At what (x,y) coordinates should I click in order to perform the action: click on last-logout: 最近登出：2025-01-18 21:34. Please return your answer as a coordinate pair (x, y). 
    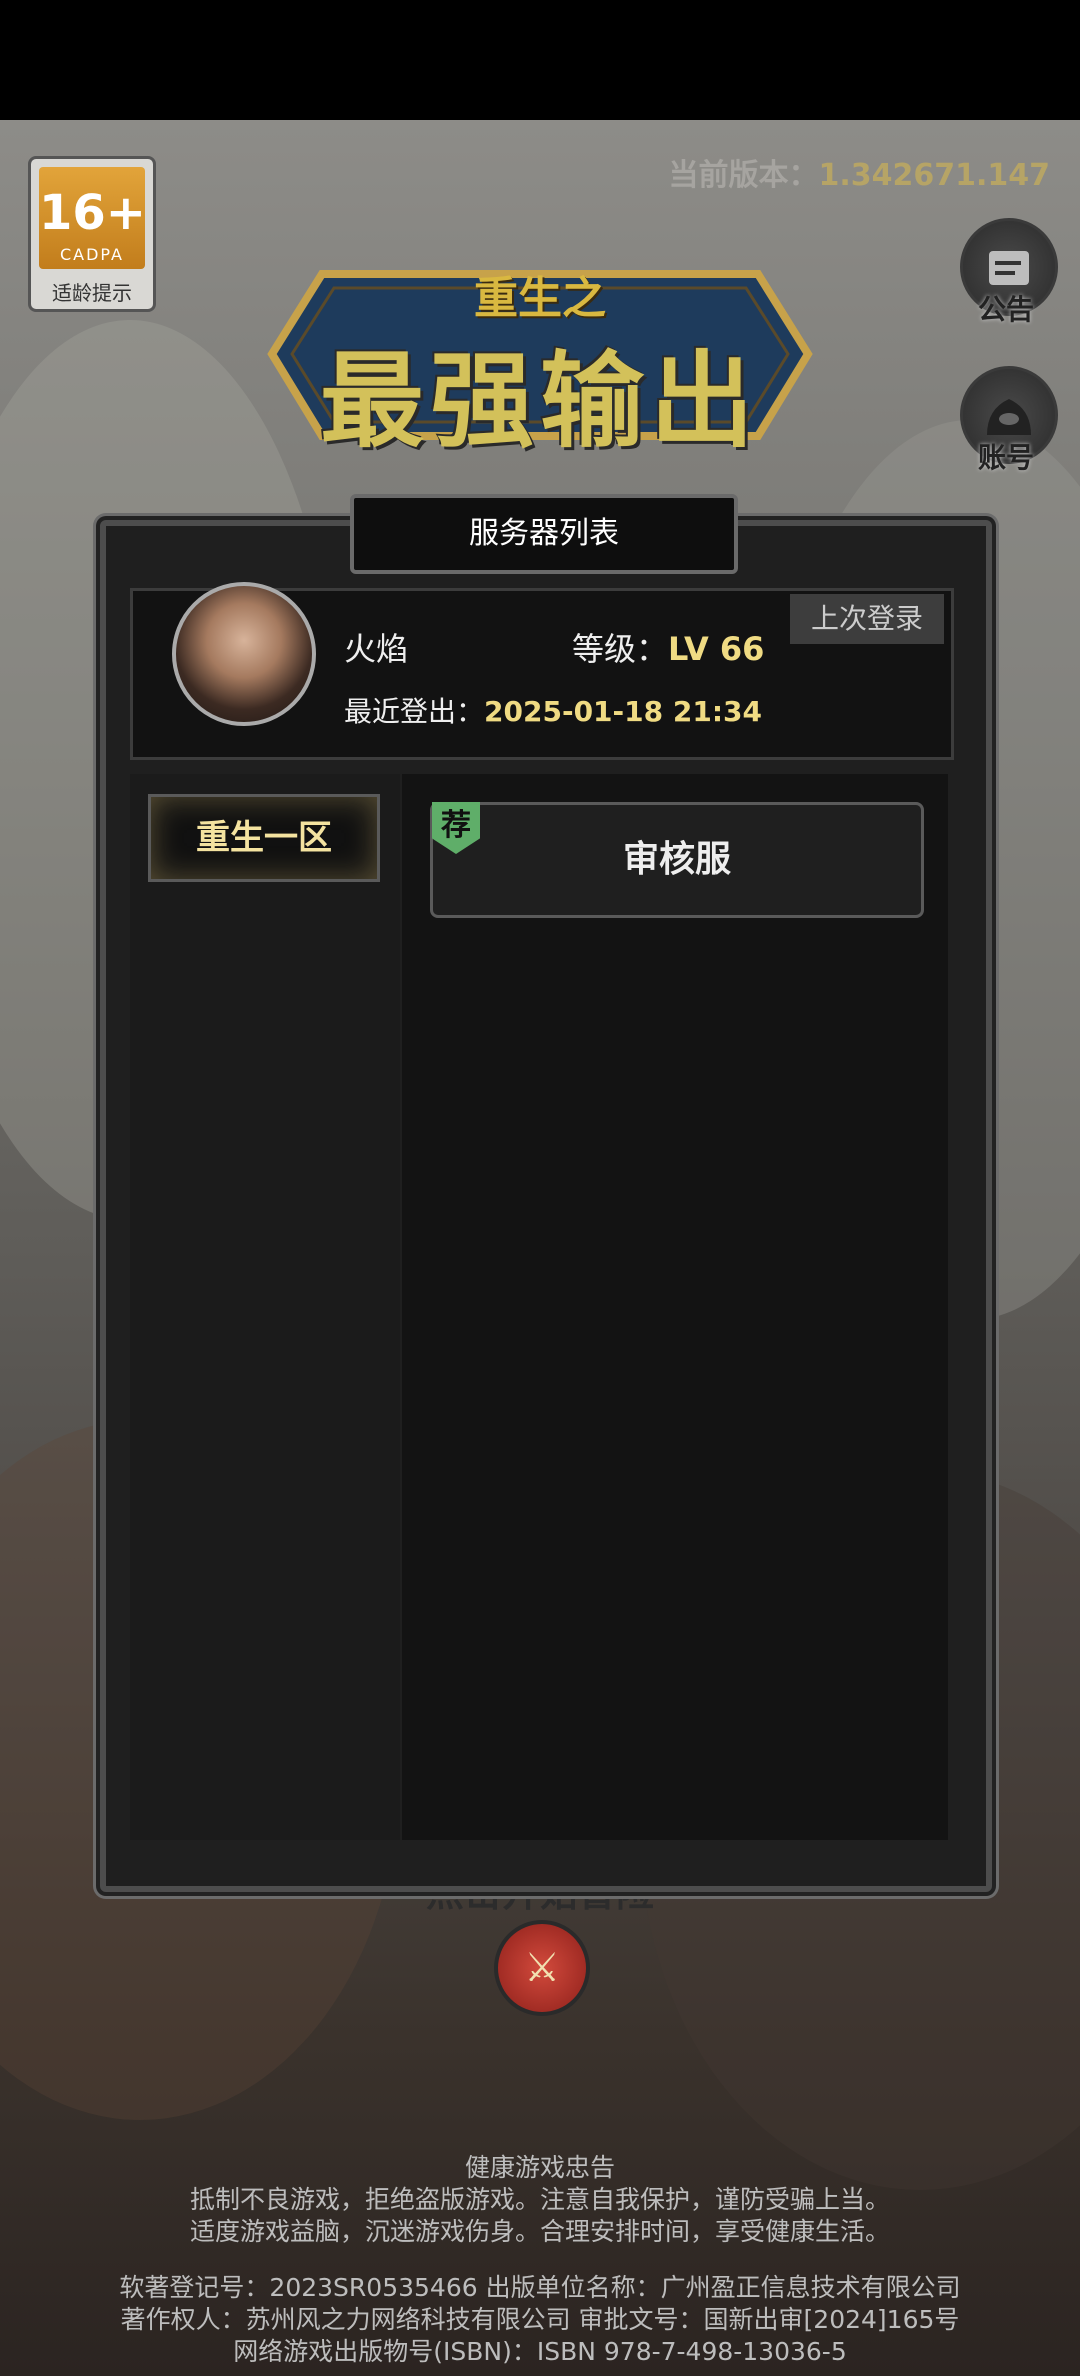
    Looking at the image, I should click on (553, 710).